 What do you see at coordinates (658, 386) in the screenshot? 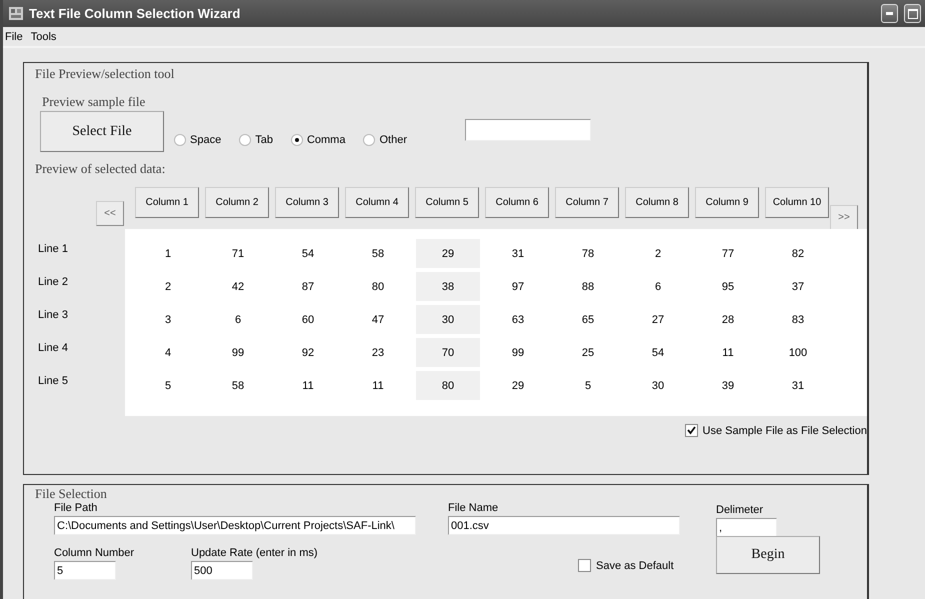
I see `table-cell-text: 30` at bounding box center [658, 386].